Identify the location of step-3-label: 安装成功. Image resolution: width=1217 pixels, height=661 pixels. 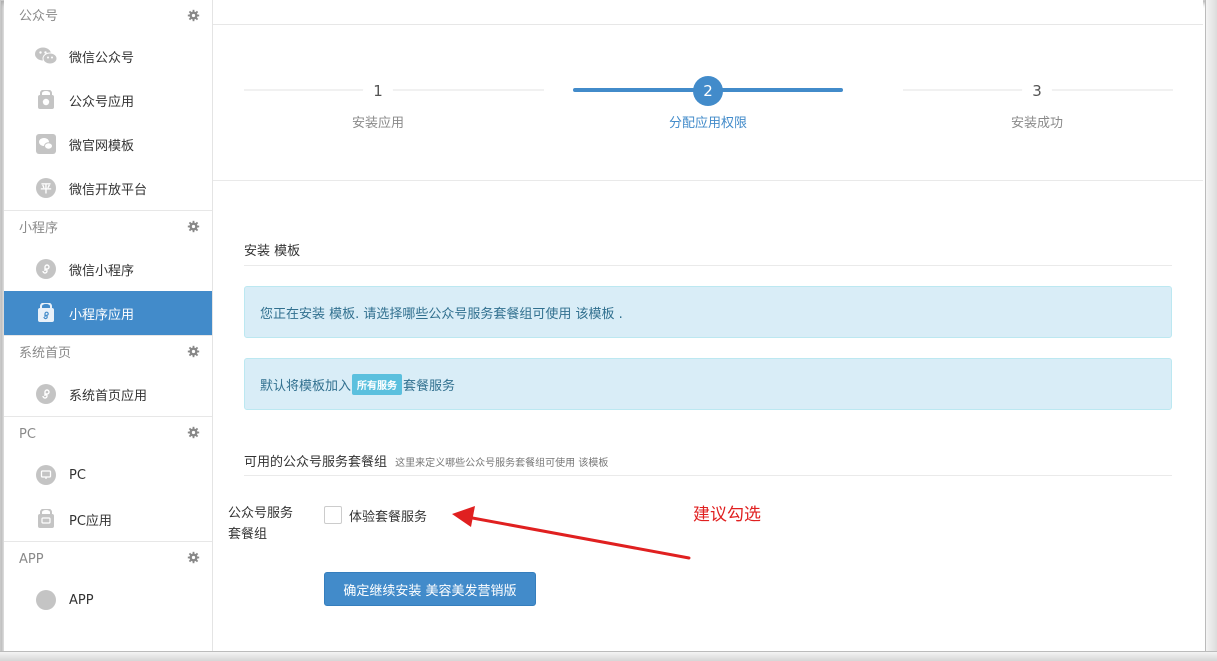
(1036, 123).